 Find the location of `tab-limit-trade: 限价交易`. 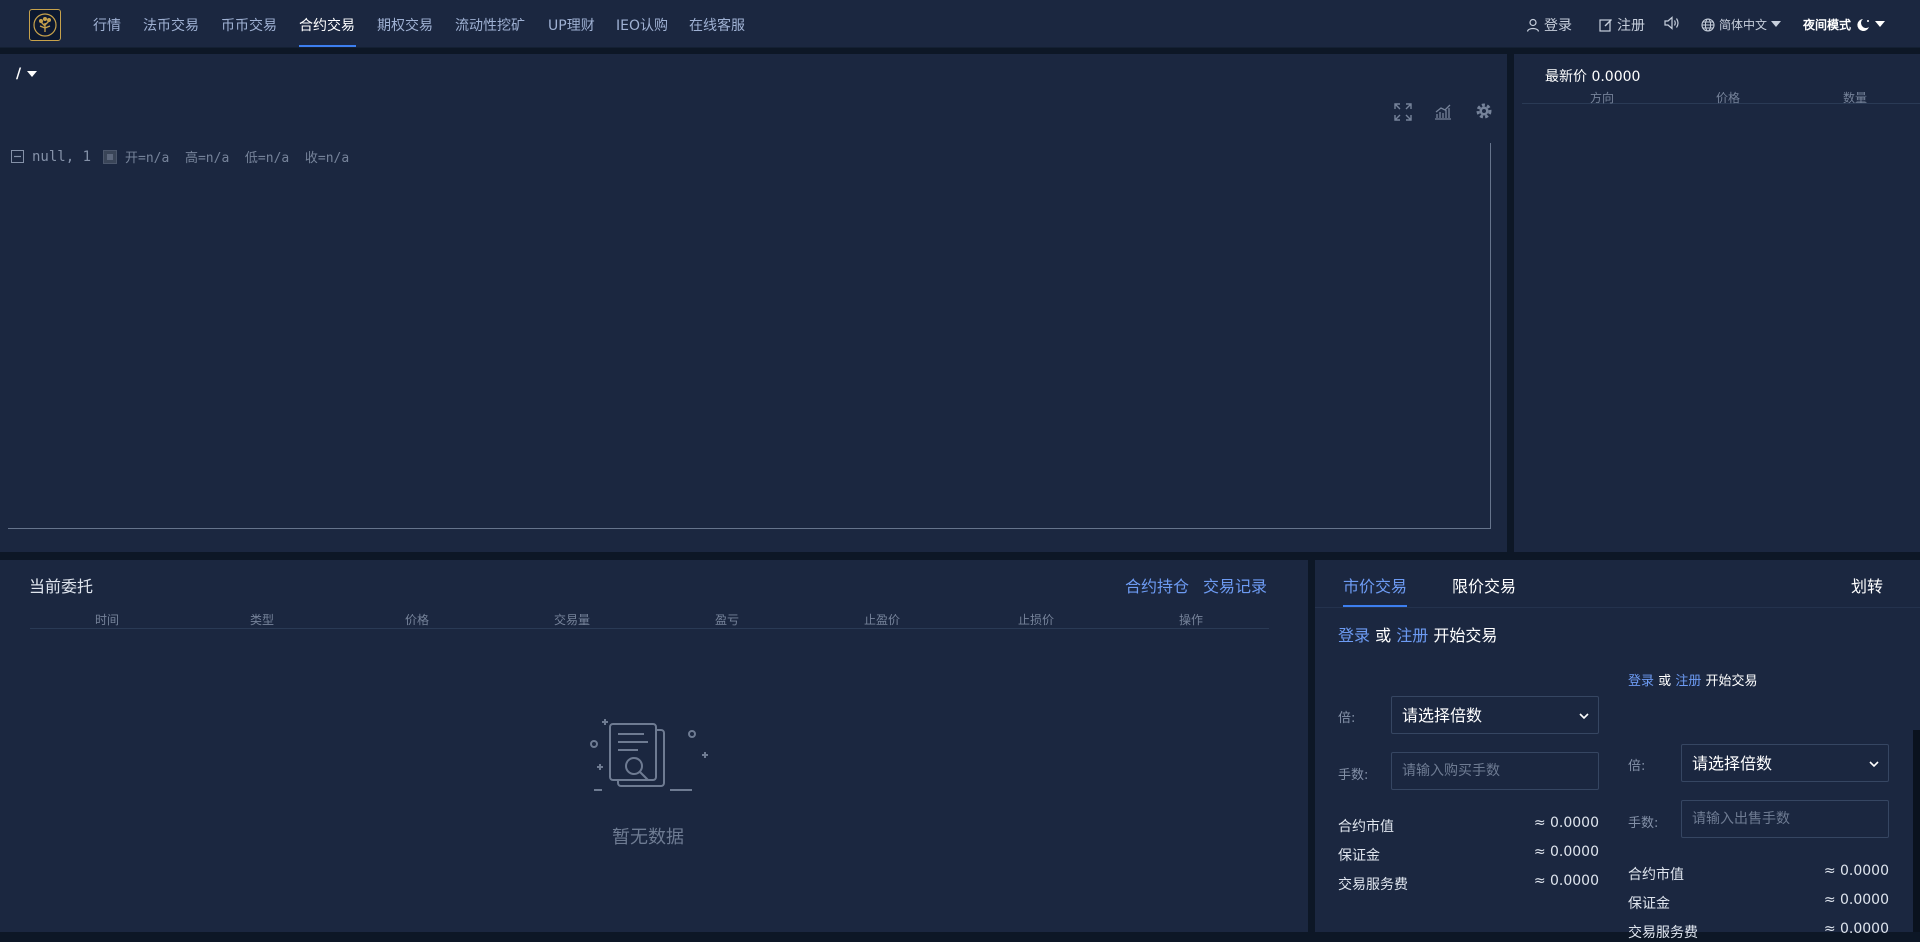

tab-limit-trade: 限价交易 is located at coordinates (1484, 585).